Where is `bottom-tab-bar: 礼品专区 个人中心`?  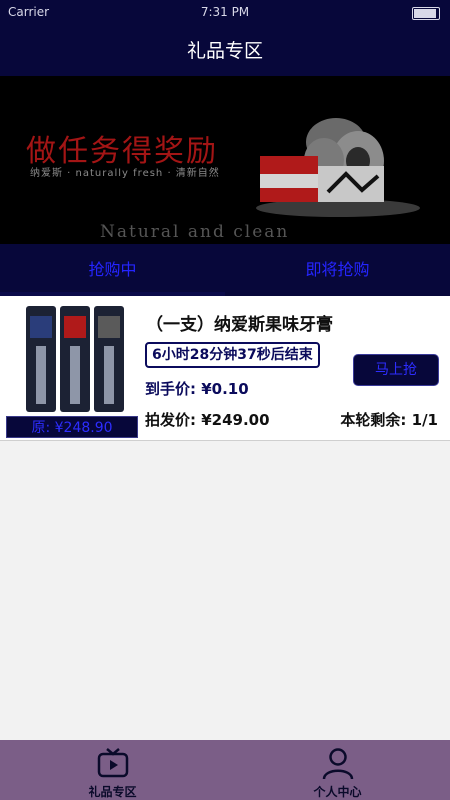
bottom-tab-bar: 礼品专区 个人中心 is located at coordinates (225, 770).